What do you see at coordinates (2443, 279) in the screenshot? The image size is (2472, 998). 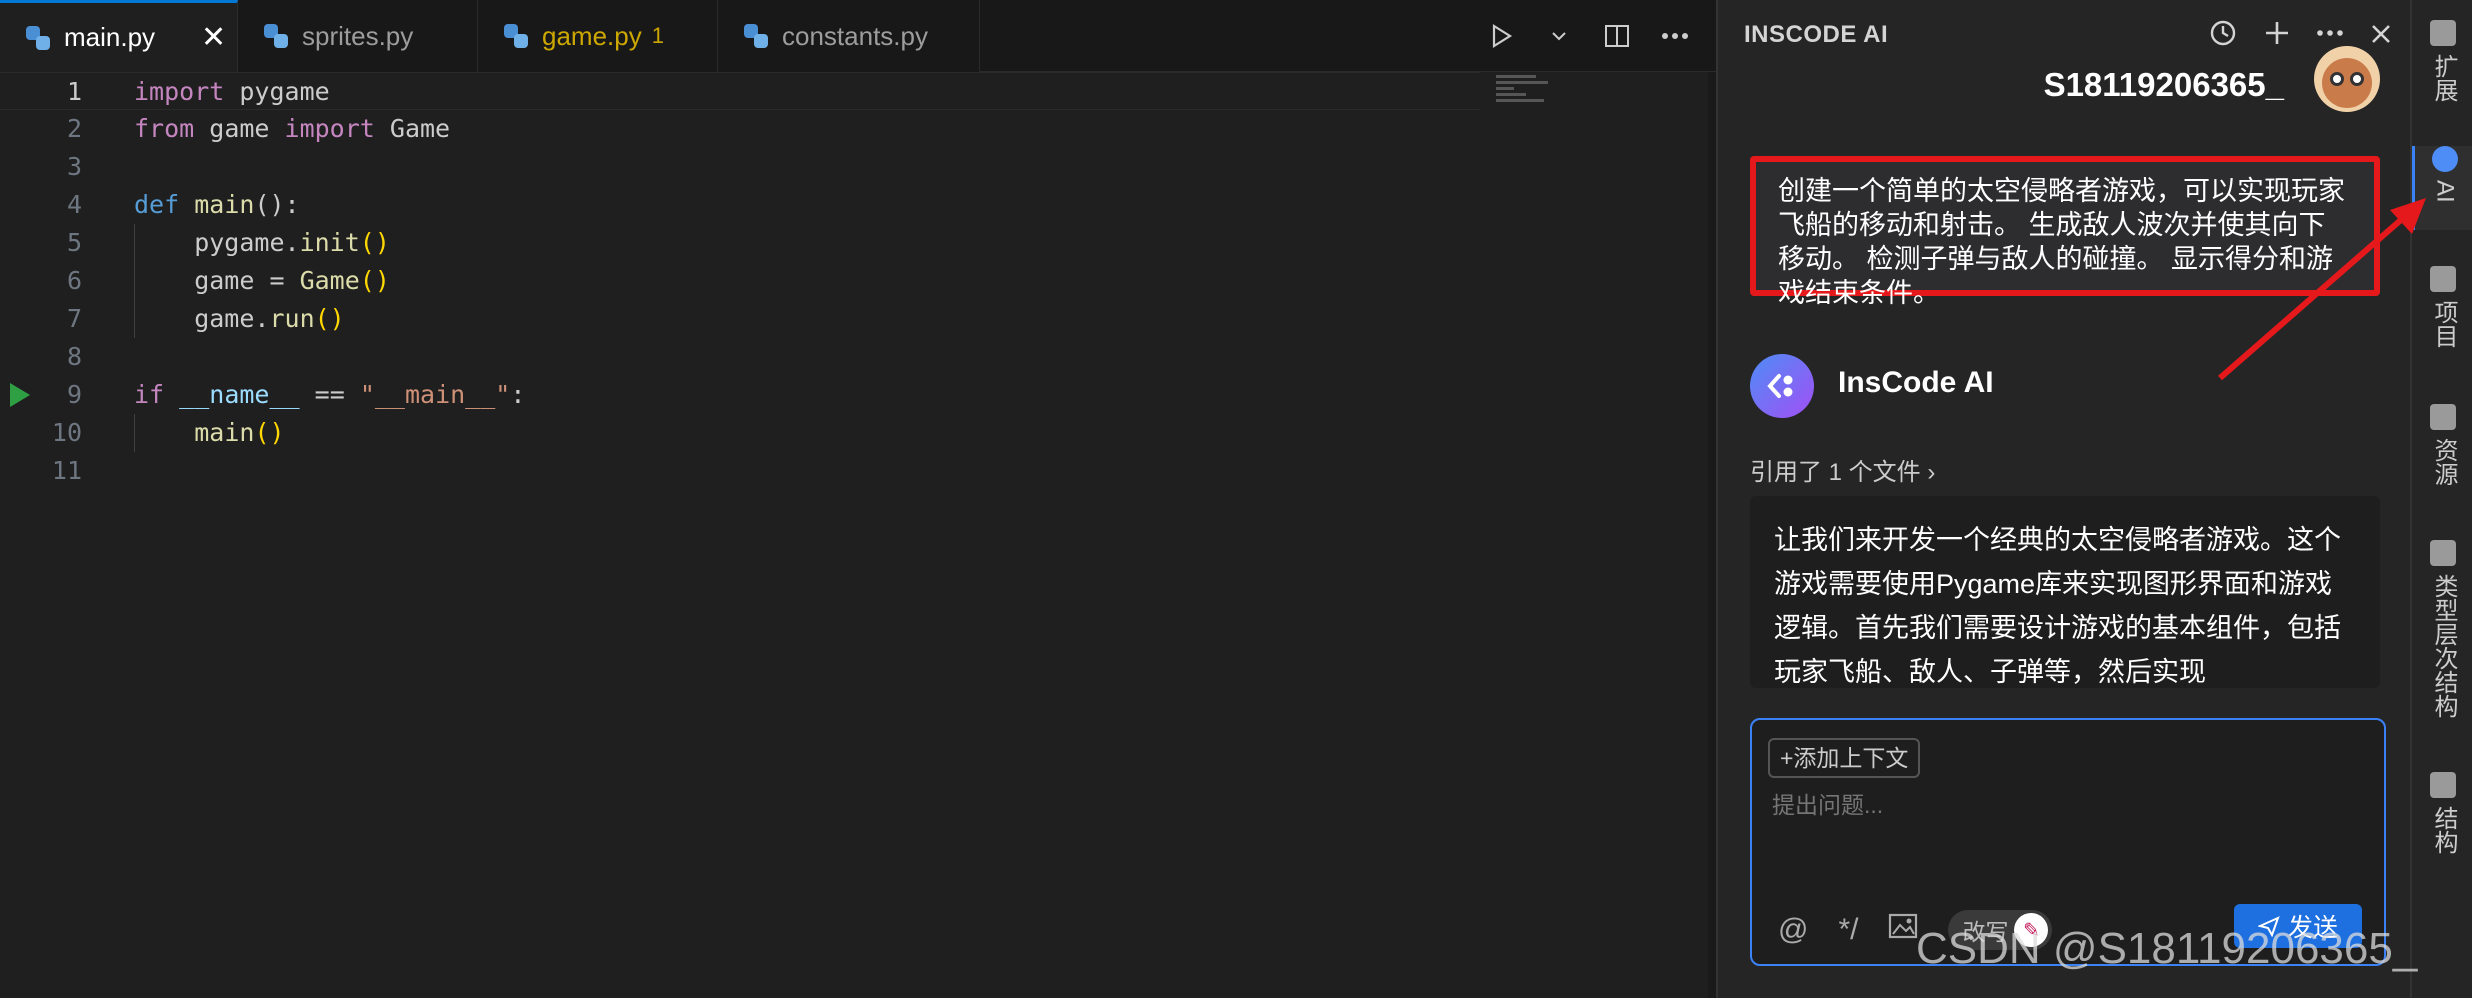 I see `project-icon` at bounding box center [2443, 279].